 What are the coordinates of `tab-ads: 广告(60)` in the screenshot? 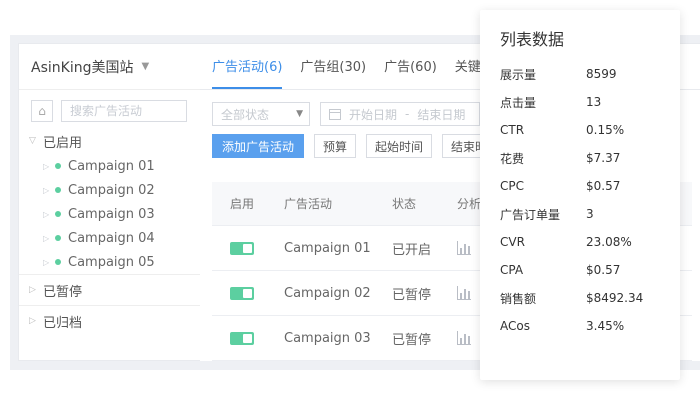 It's located at (410, 72).